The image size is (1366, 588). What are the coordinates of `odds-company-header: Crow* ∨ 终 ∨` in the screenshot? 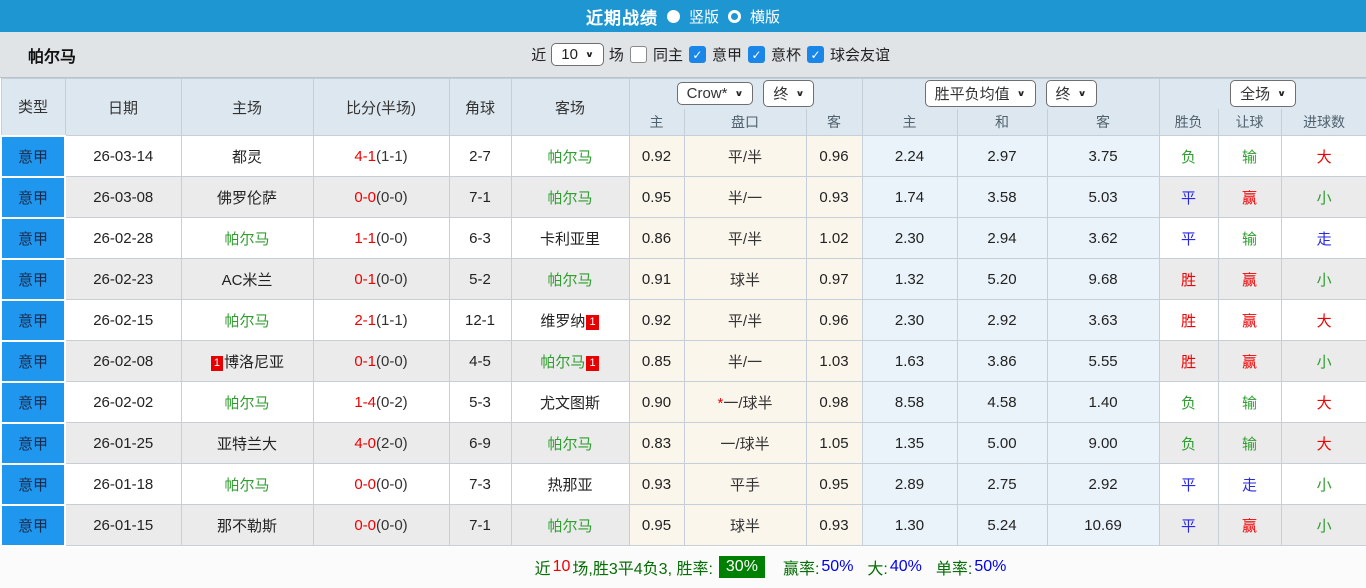 It's located at (745, 93).